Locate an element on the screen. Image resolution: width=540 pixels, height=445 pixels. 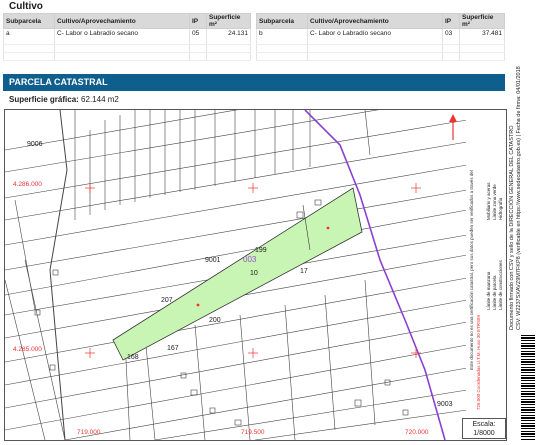
barcode is located at coordinates (528, 387).